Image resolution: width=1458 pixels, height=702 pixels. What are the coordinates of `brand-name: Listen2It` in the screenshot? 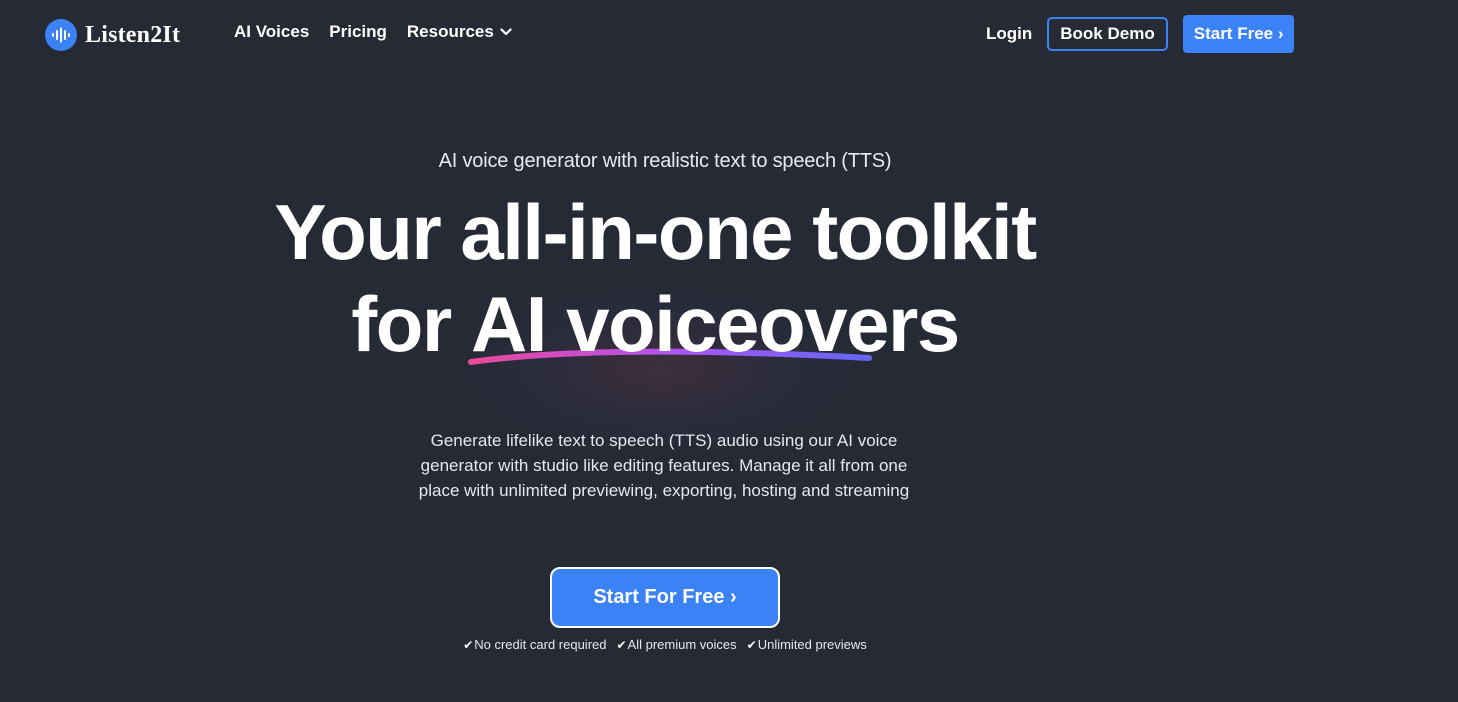 It's located at (133, 34).